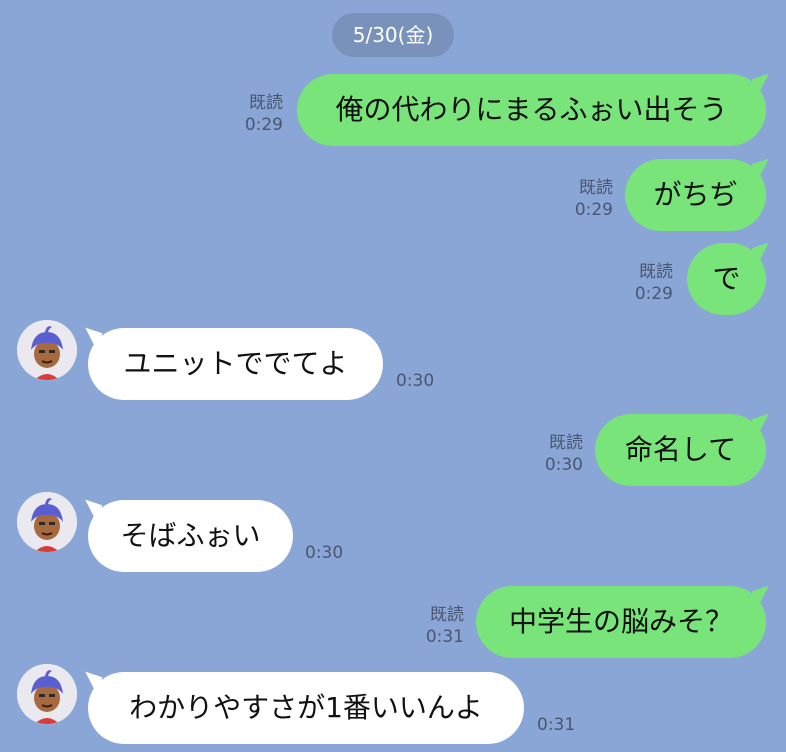  I want to click on message-text: 中学生の脳みそ？, so click(620, 621).